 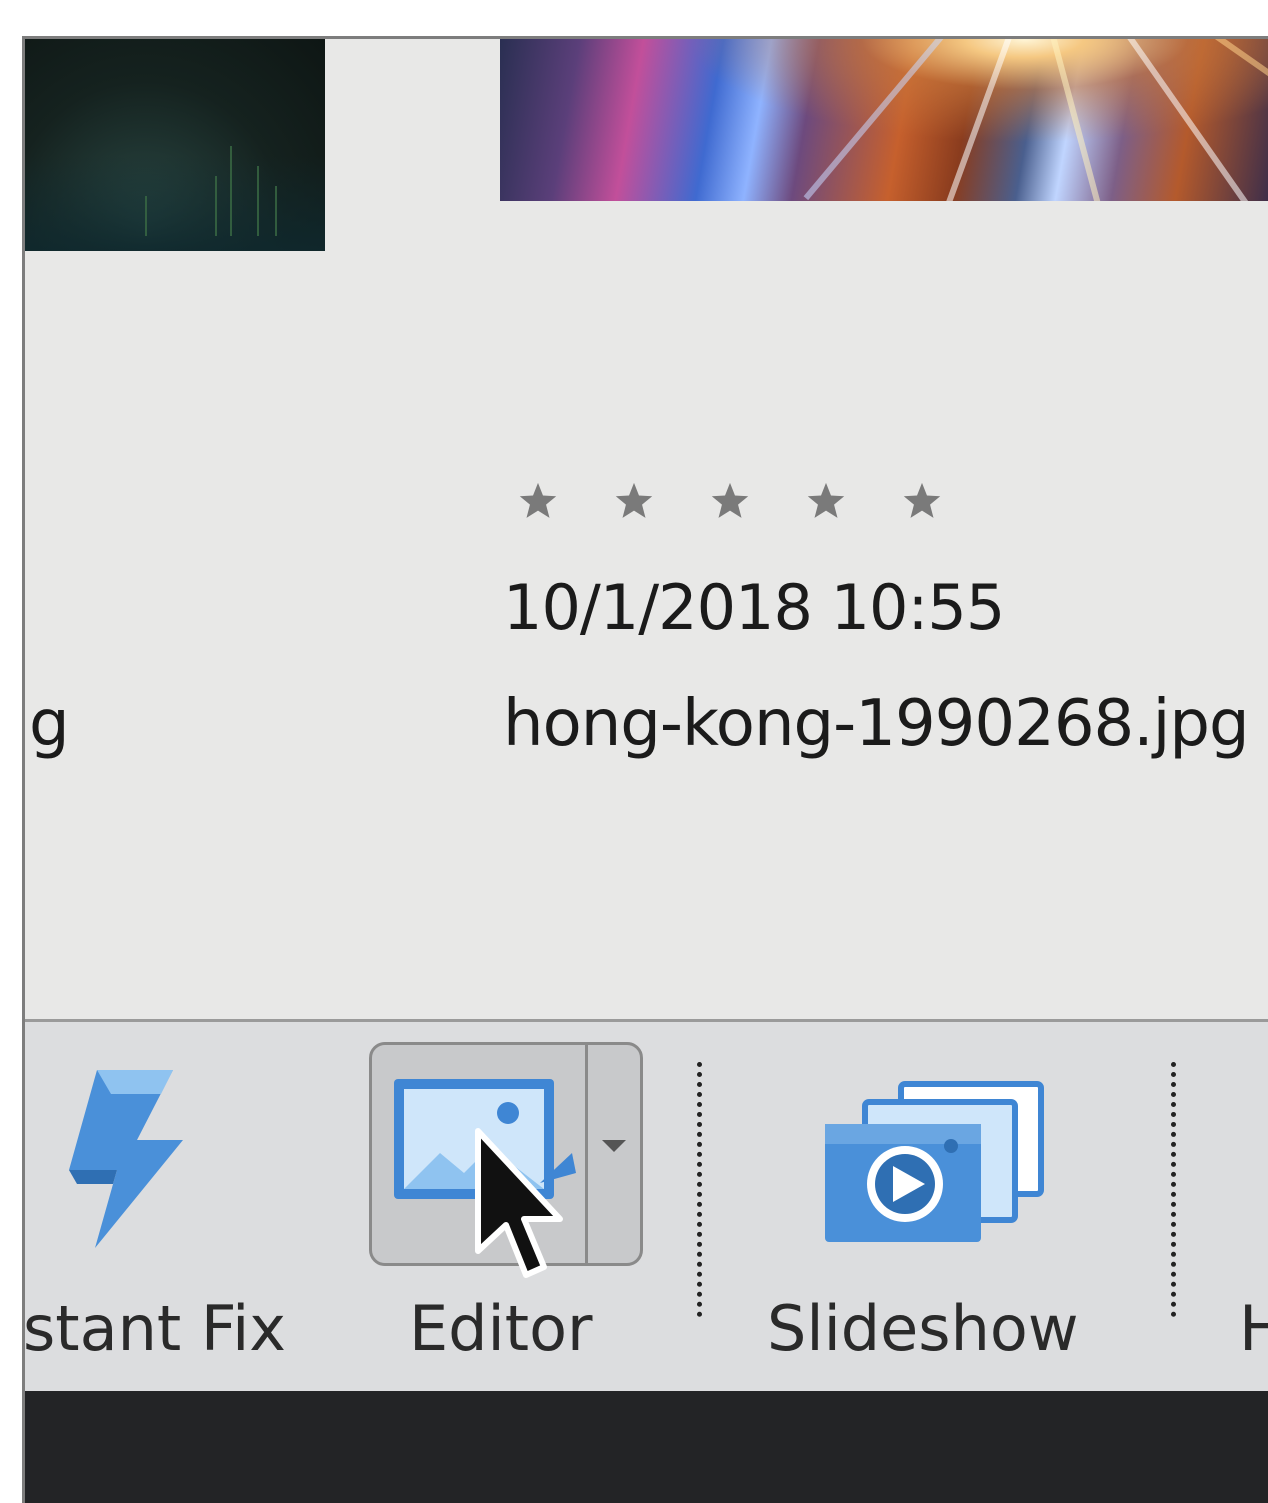 What do you see at coordinates (175, 145) in the screenshot?
I see `photo-thumbnail-left` at bounding box center [175, 145].